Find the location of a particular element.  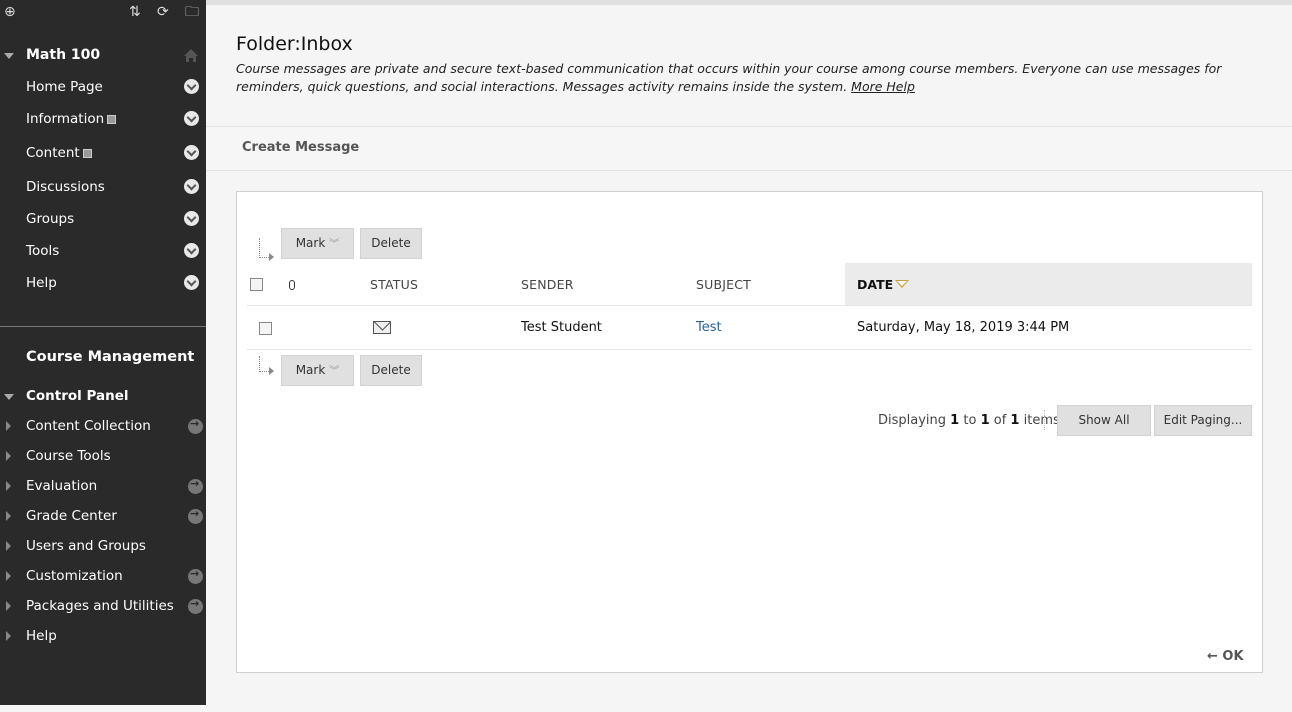

table-header: STATUS SENDER SUBJECT DATE is located at coordinates (749, 284).